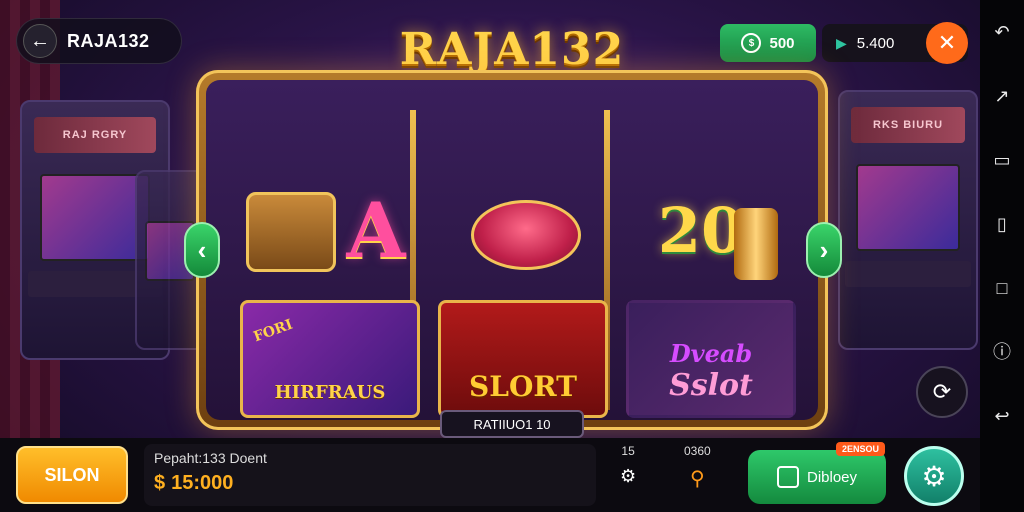 The width and height of the screenshot is (1024, 512). I want to click on return-icon: ↩, so click(1001, 416).